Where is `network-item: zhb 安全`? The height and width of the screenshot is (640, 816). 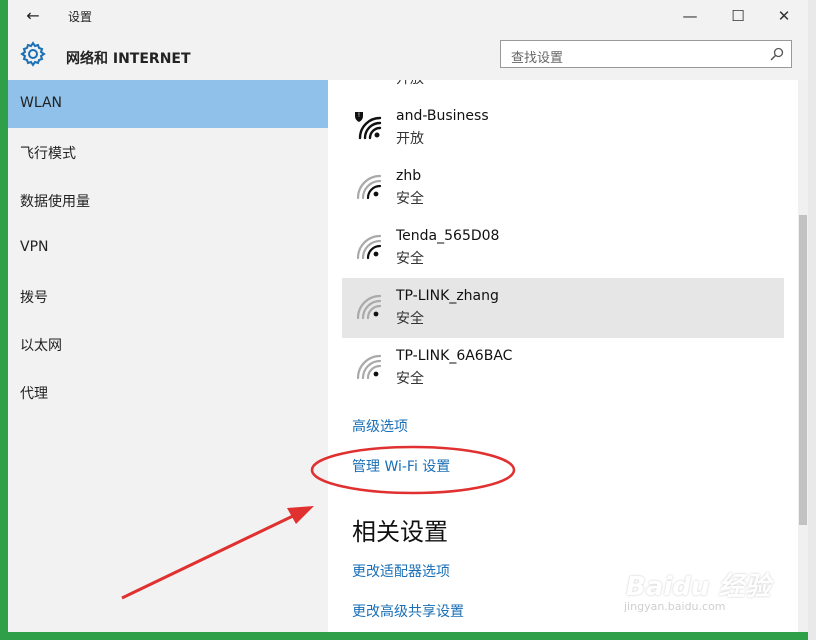
network-item: zhb 安全 is located at coordinates (563, 188).